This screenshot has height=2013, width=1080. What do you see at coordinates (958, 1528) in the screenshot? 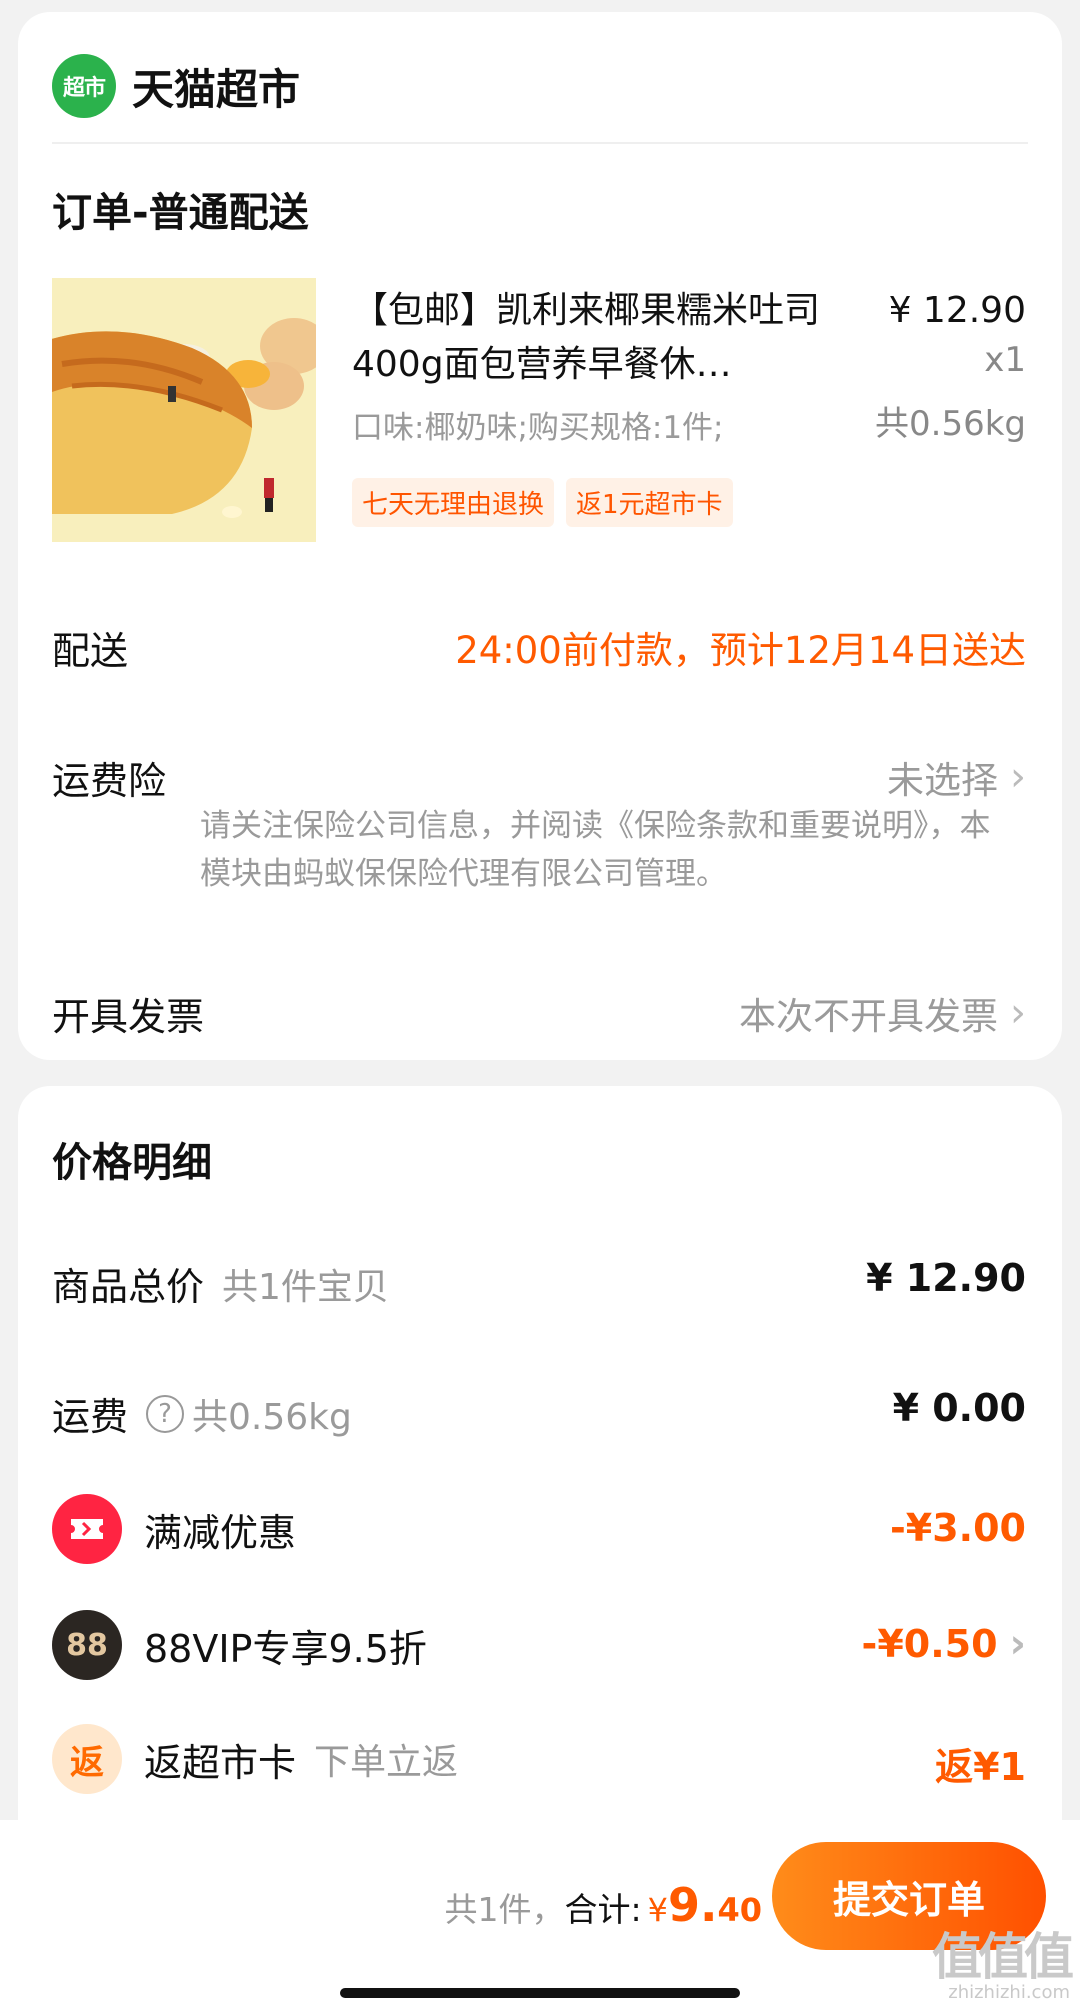
I see `discount-value: -¥3.00` at bounding box center [958, 1528].